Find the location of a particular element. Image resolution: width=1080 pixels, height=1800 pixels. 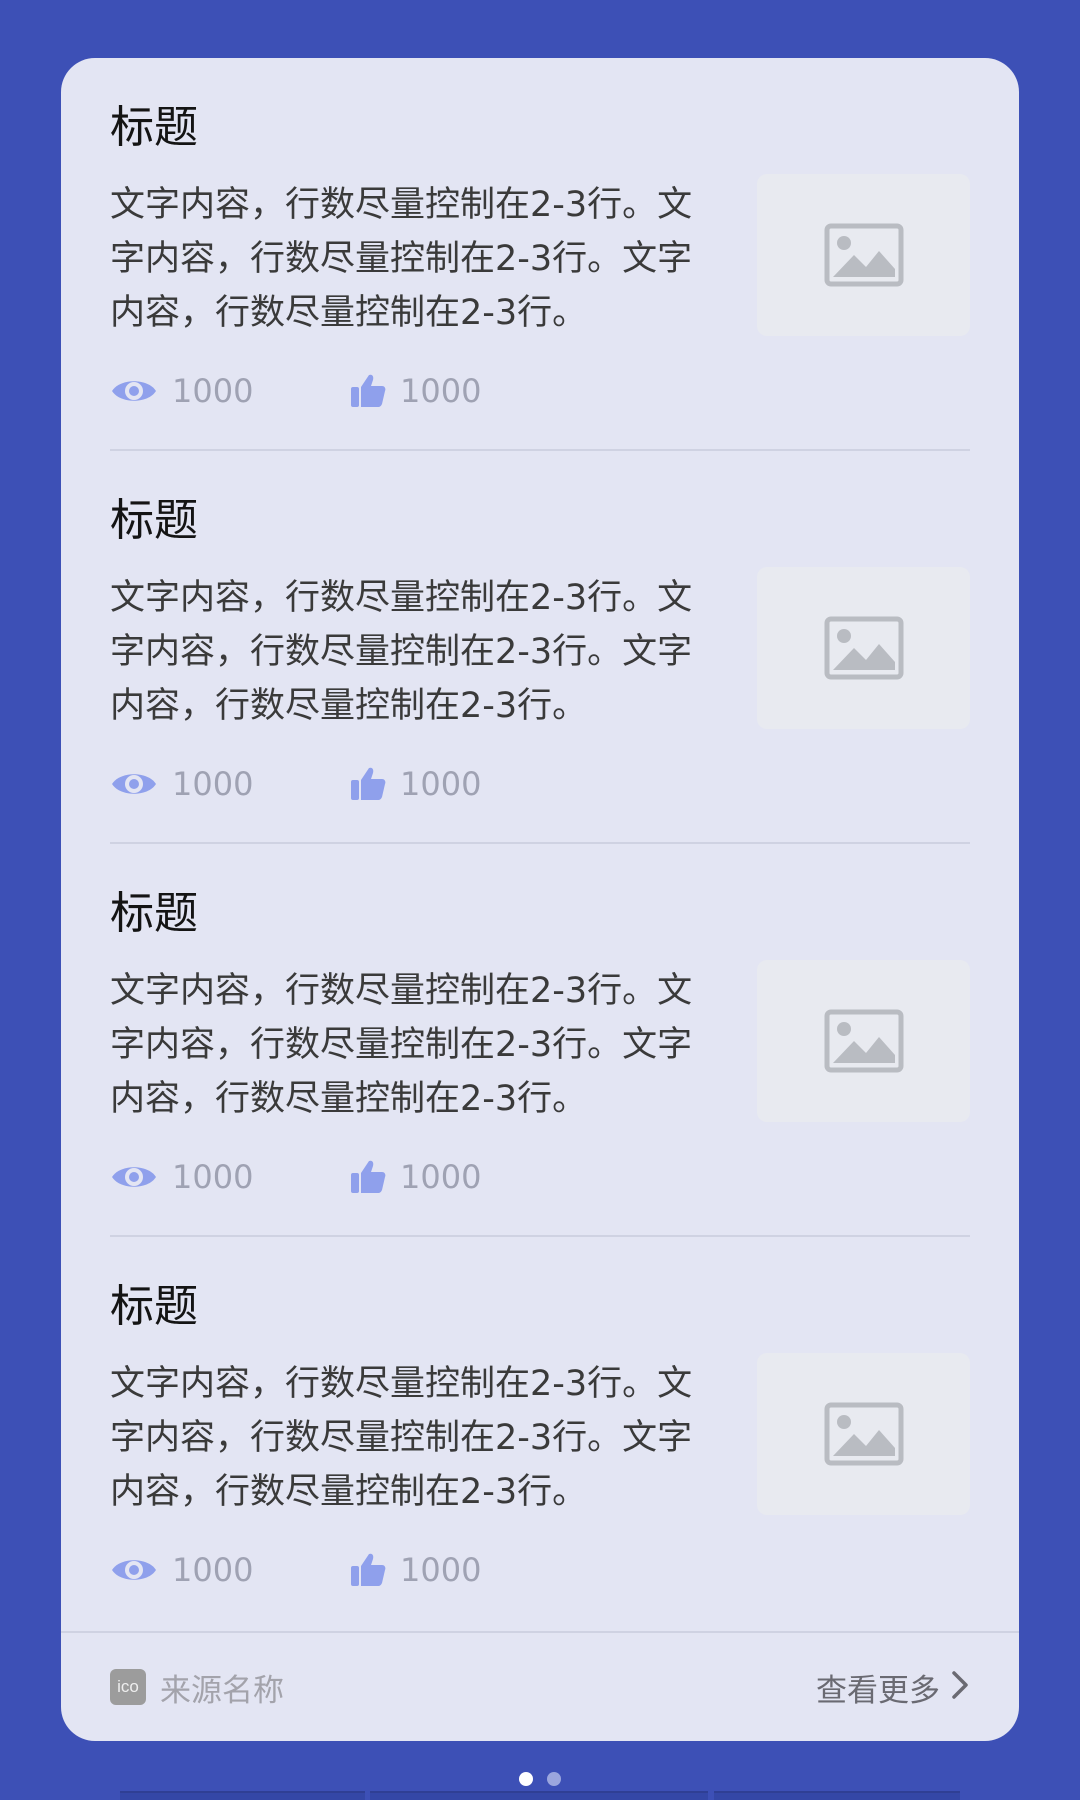

source-logo-icon: ico is located at coordinates (128, 1687).